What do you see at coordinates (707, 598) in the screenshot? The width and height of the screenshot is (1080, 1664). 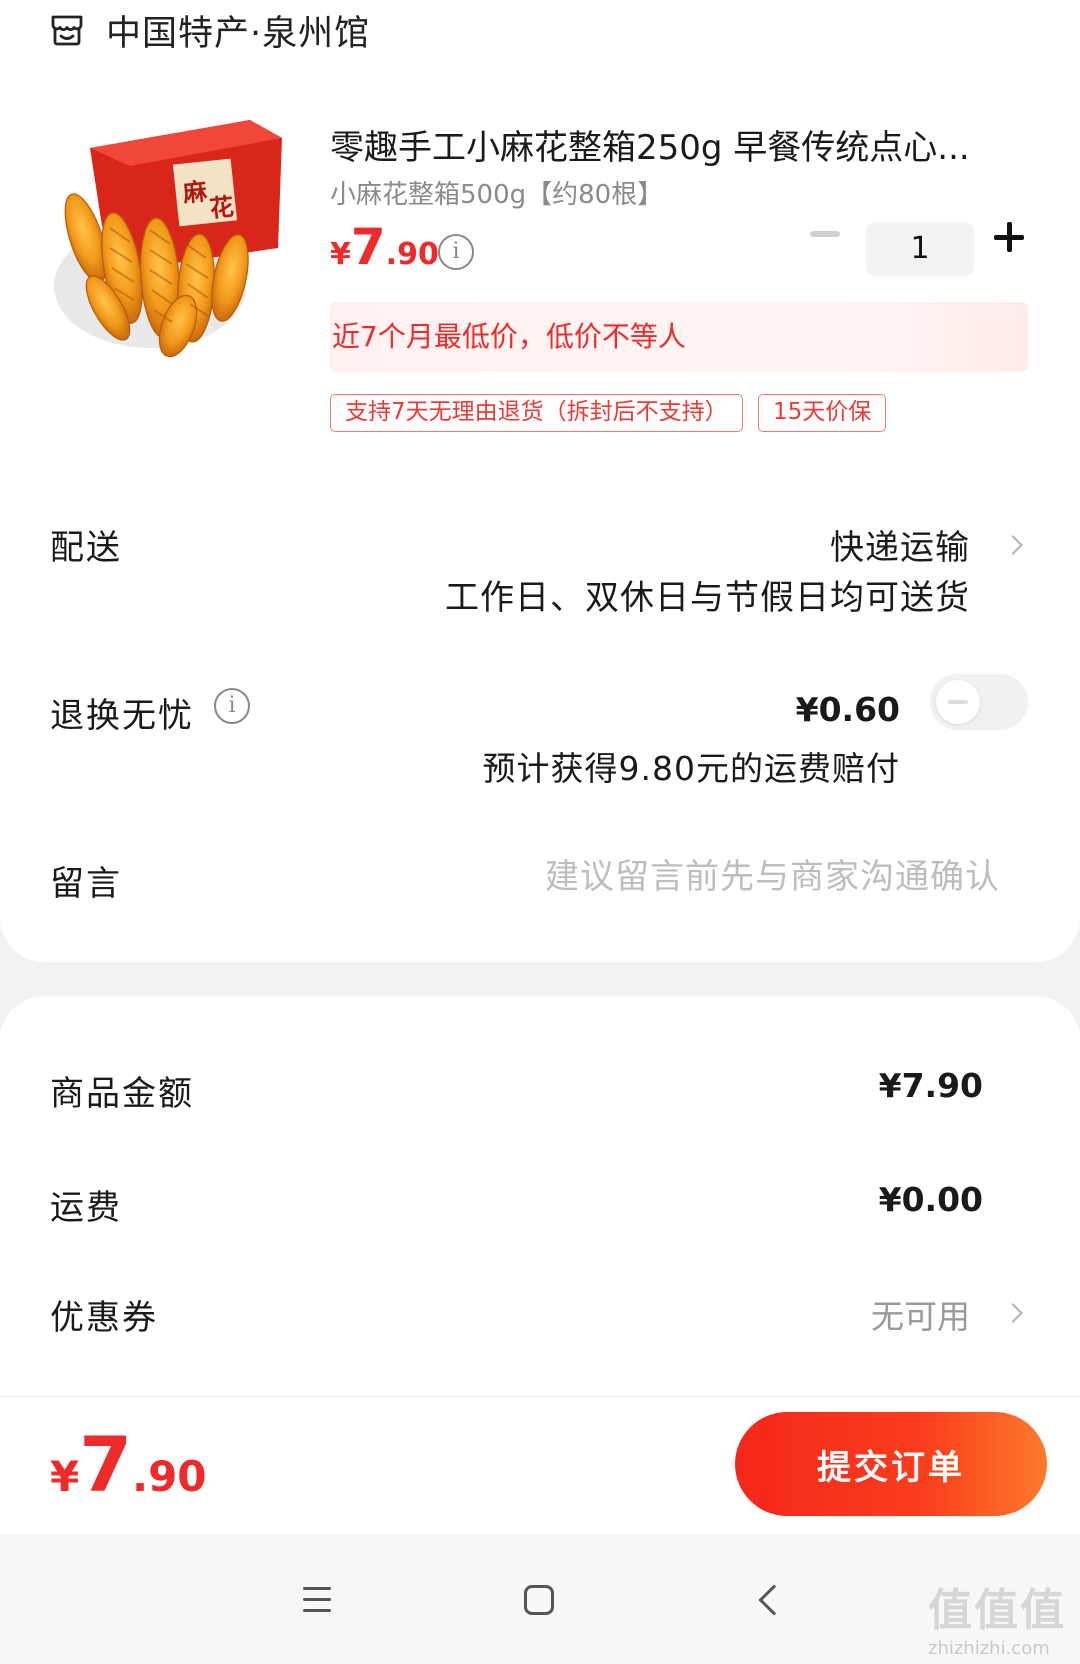 I see `delivery-note: 工作日、双休日与节假日均可送货` at bounding box center [707, 598].